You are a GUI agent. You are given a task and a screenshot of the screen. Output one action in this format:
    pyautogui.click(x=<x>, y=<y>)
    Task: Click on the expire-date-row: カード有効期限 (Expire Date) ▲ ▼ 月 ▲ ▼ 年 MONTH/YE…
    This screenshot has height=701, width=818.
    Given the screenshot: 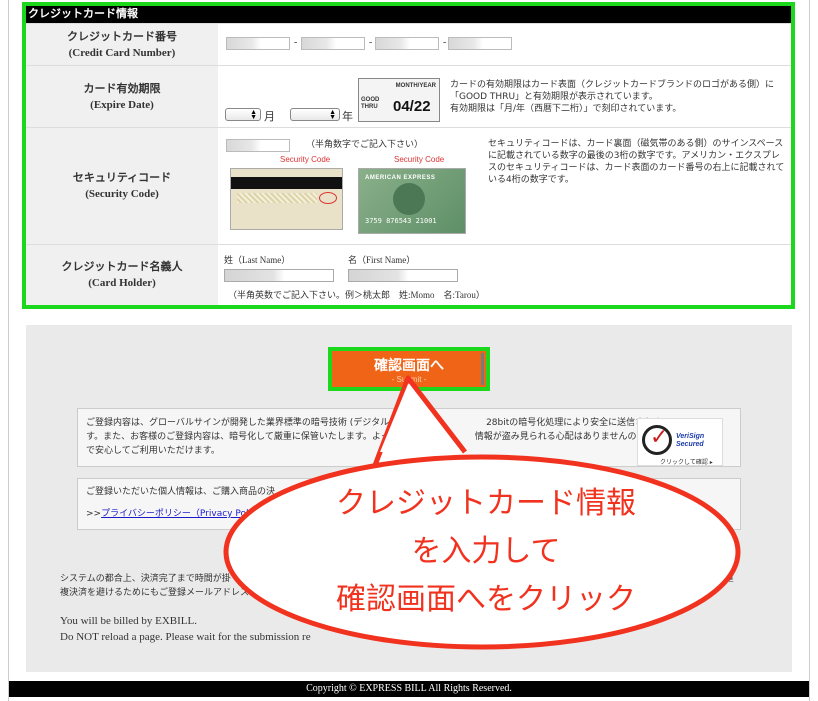 What is the action you would take?
    pyautogui.click(x=408, y=96)
    